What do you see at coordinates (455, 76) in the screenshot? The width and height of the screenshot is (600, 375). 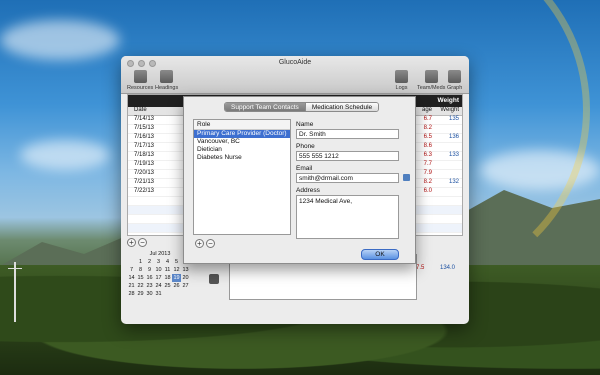 I see `graph-icon` at bounding box center [455, 76].